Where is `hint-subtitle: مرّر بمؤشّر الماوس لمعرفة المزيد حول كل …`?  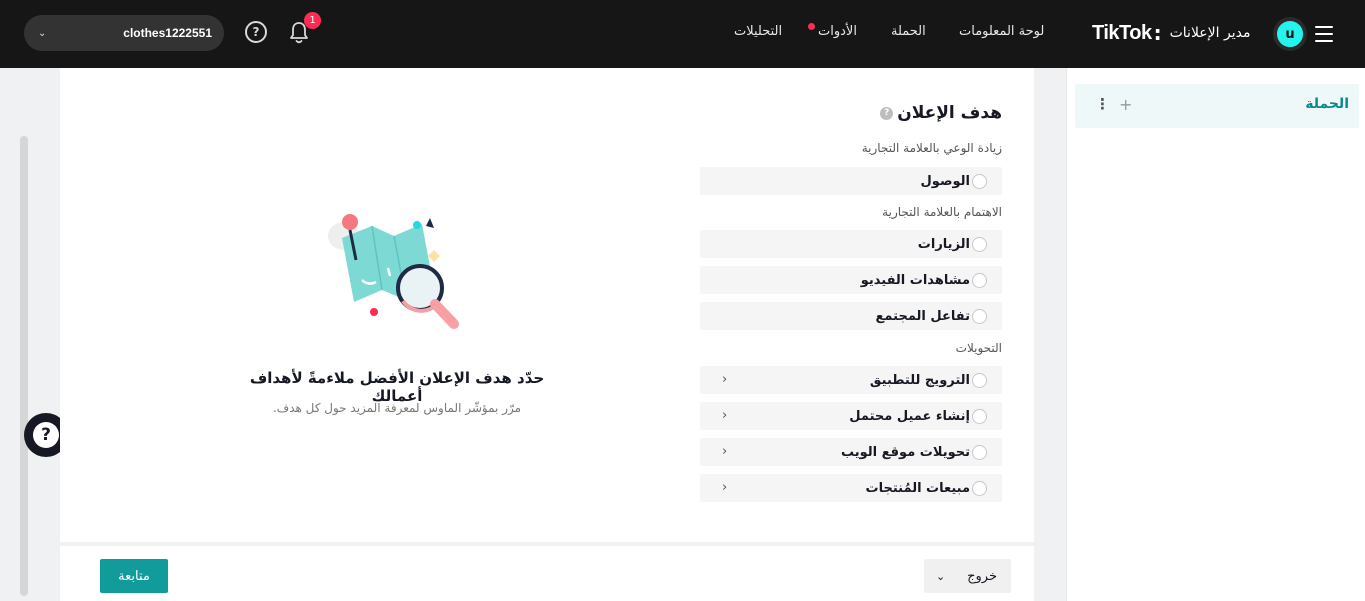
hint-subtitle: مرّر بمؤشّر الماوس لمعرفة المزيد حول كل … is located at coordinates (397, 408).